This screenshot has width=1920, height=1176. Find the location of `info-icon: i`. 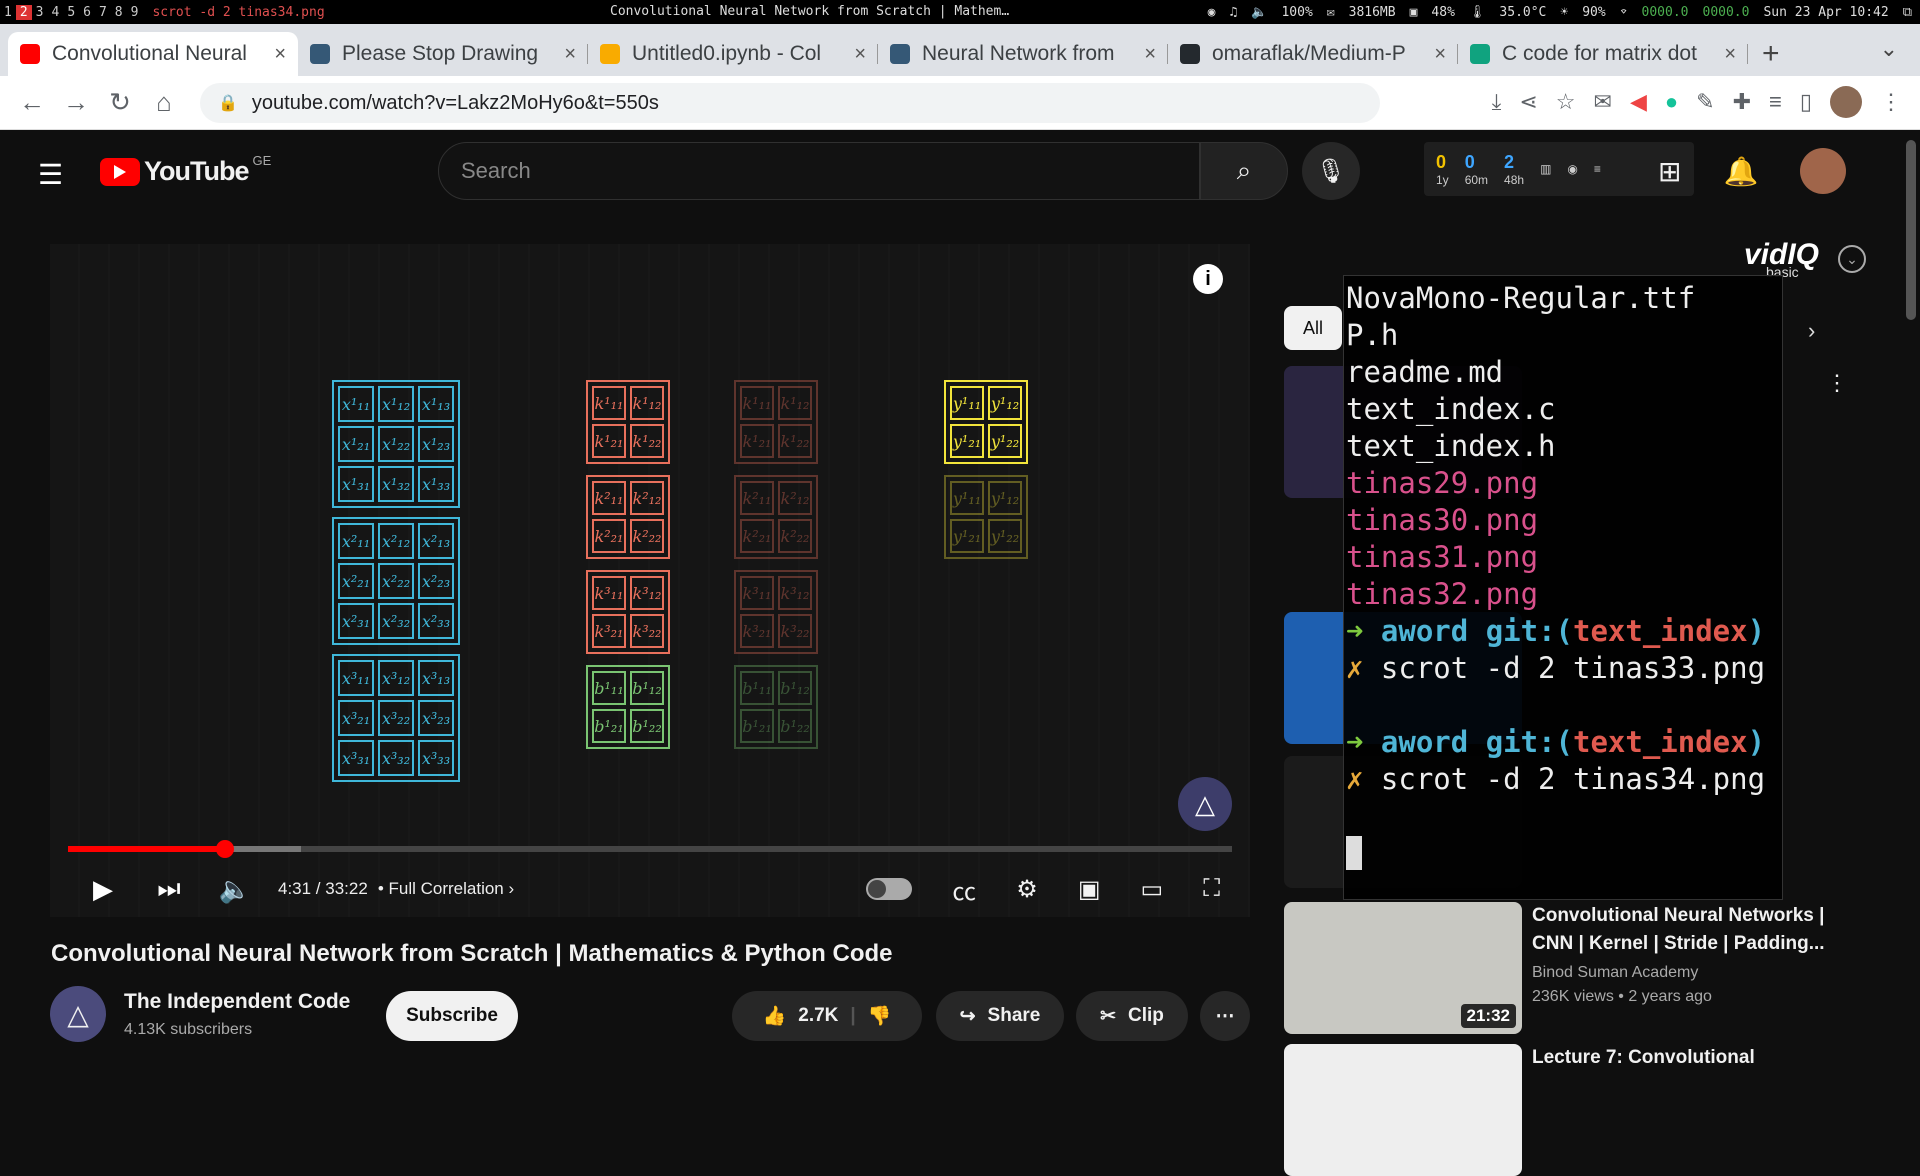

info-icon: i is located at coordinates (1208, 279).